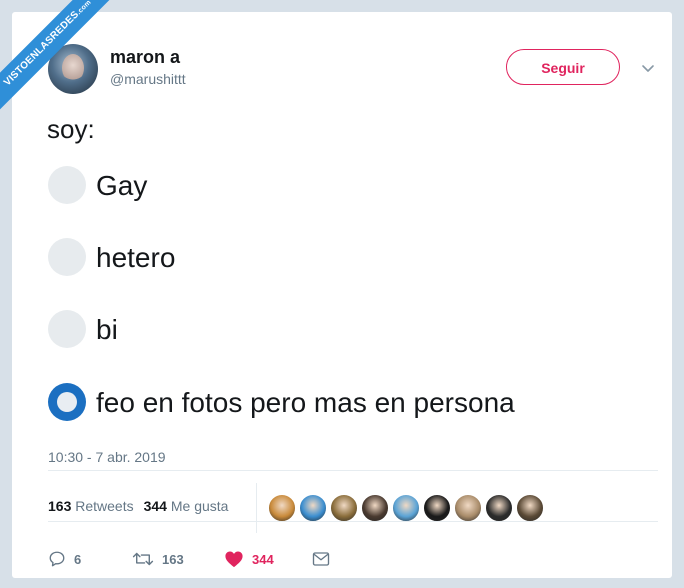 This screenshot has height=588, width=684. Describe the element at coordinates (155, 506) in the screenshot. I see `likes-count: 344` at that location.